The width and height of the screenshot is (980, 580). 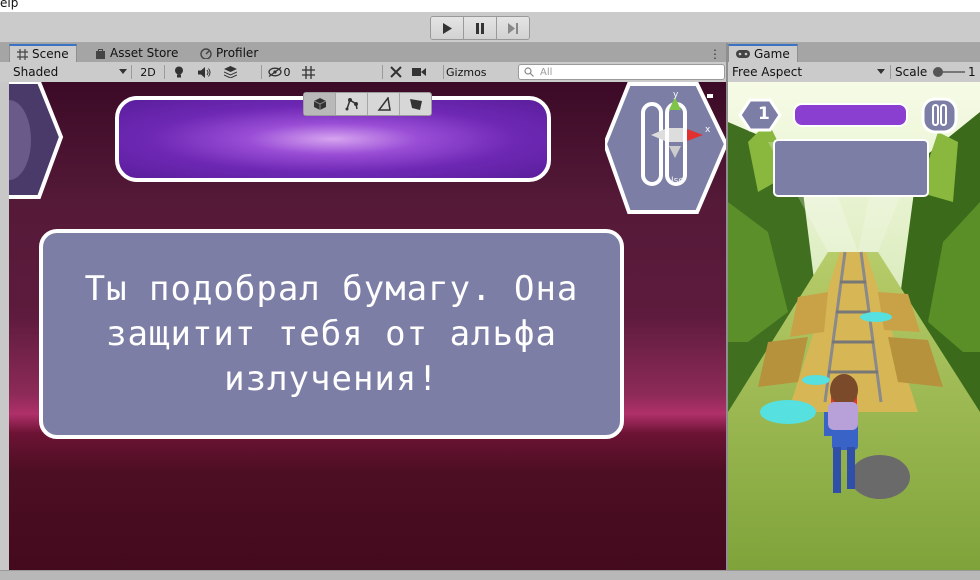 I want to click on triangle-icon, so click(x=384, y=104).